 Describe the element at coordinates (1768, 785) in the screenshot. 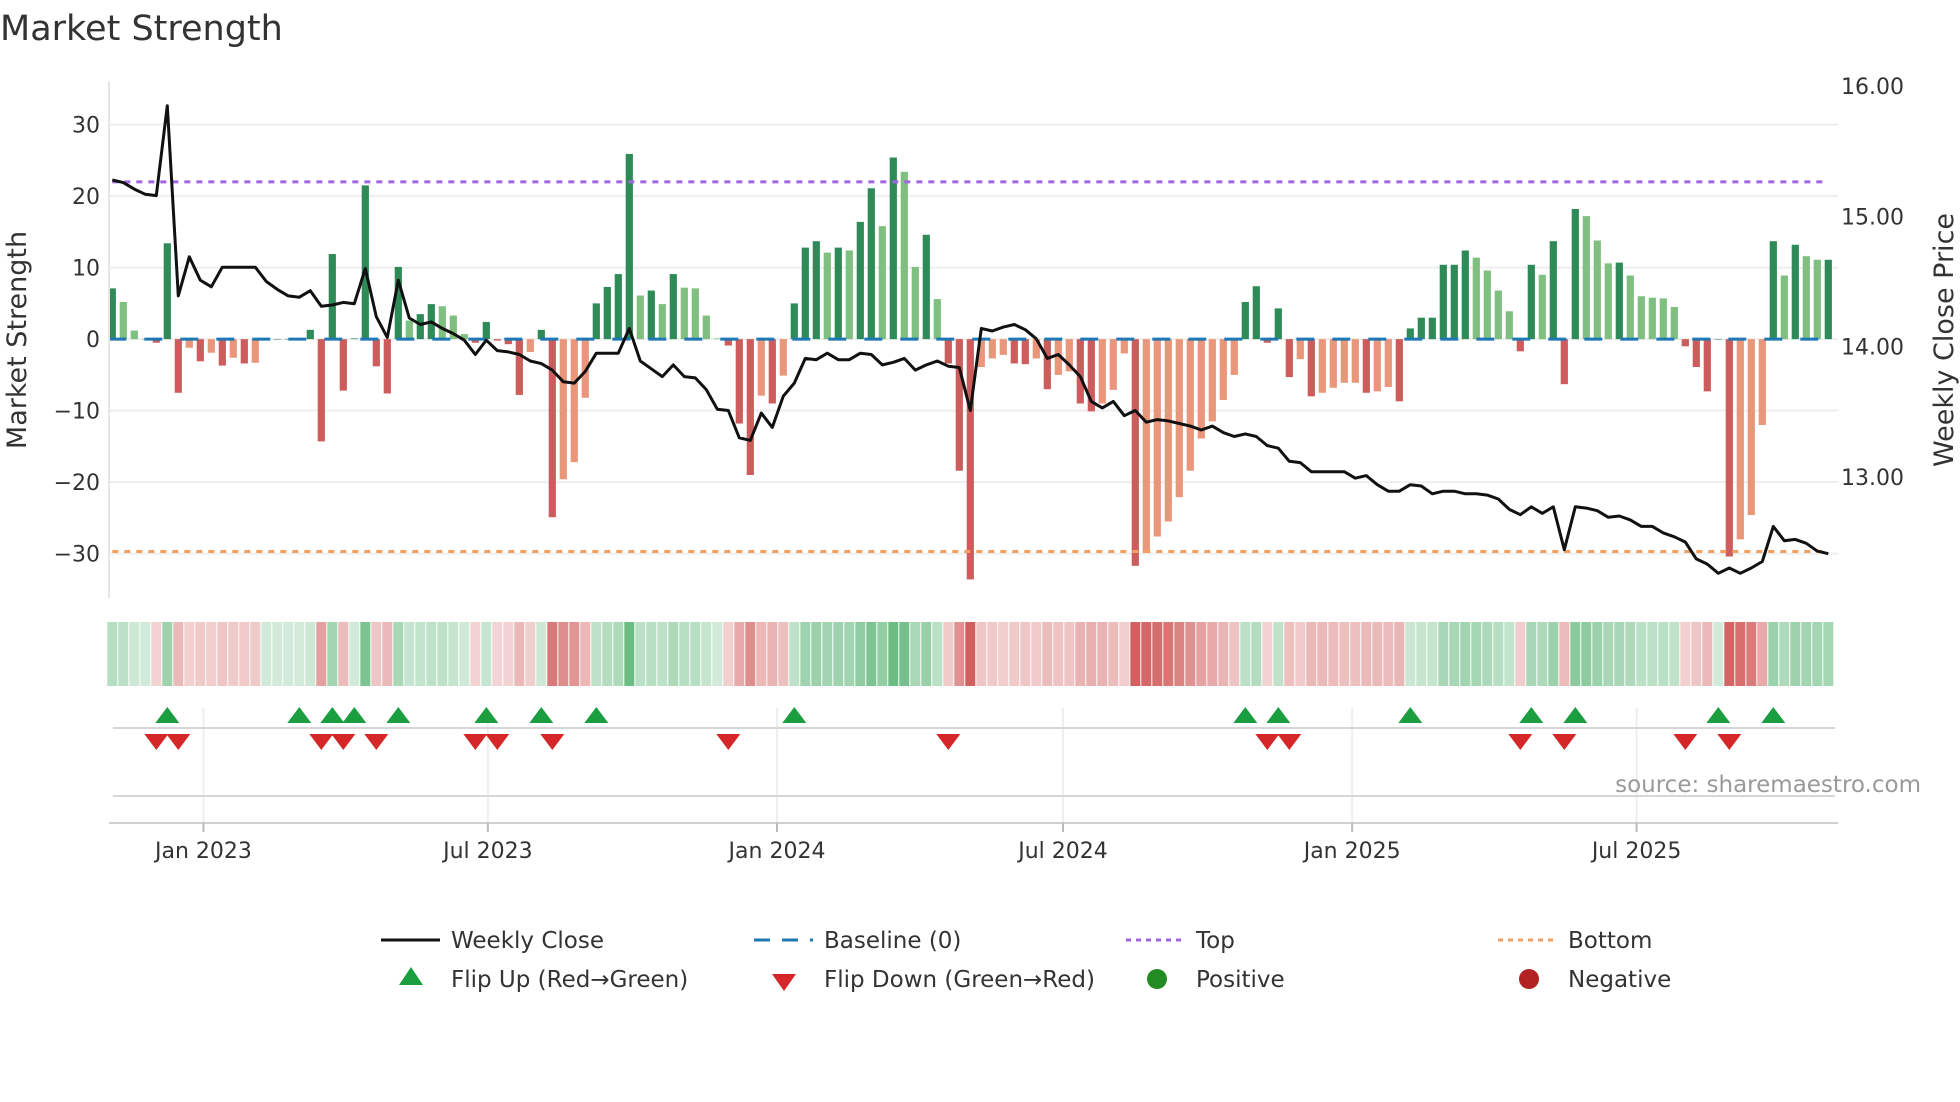

I see `source-credit: source: sharemaestro.com` at that location.